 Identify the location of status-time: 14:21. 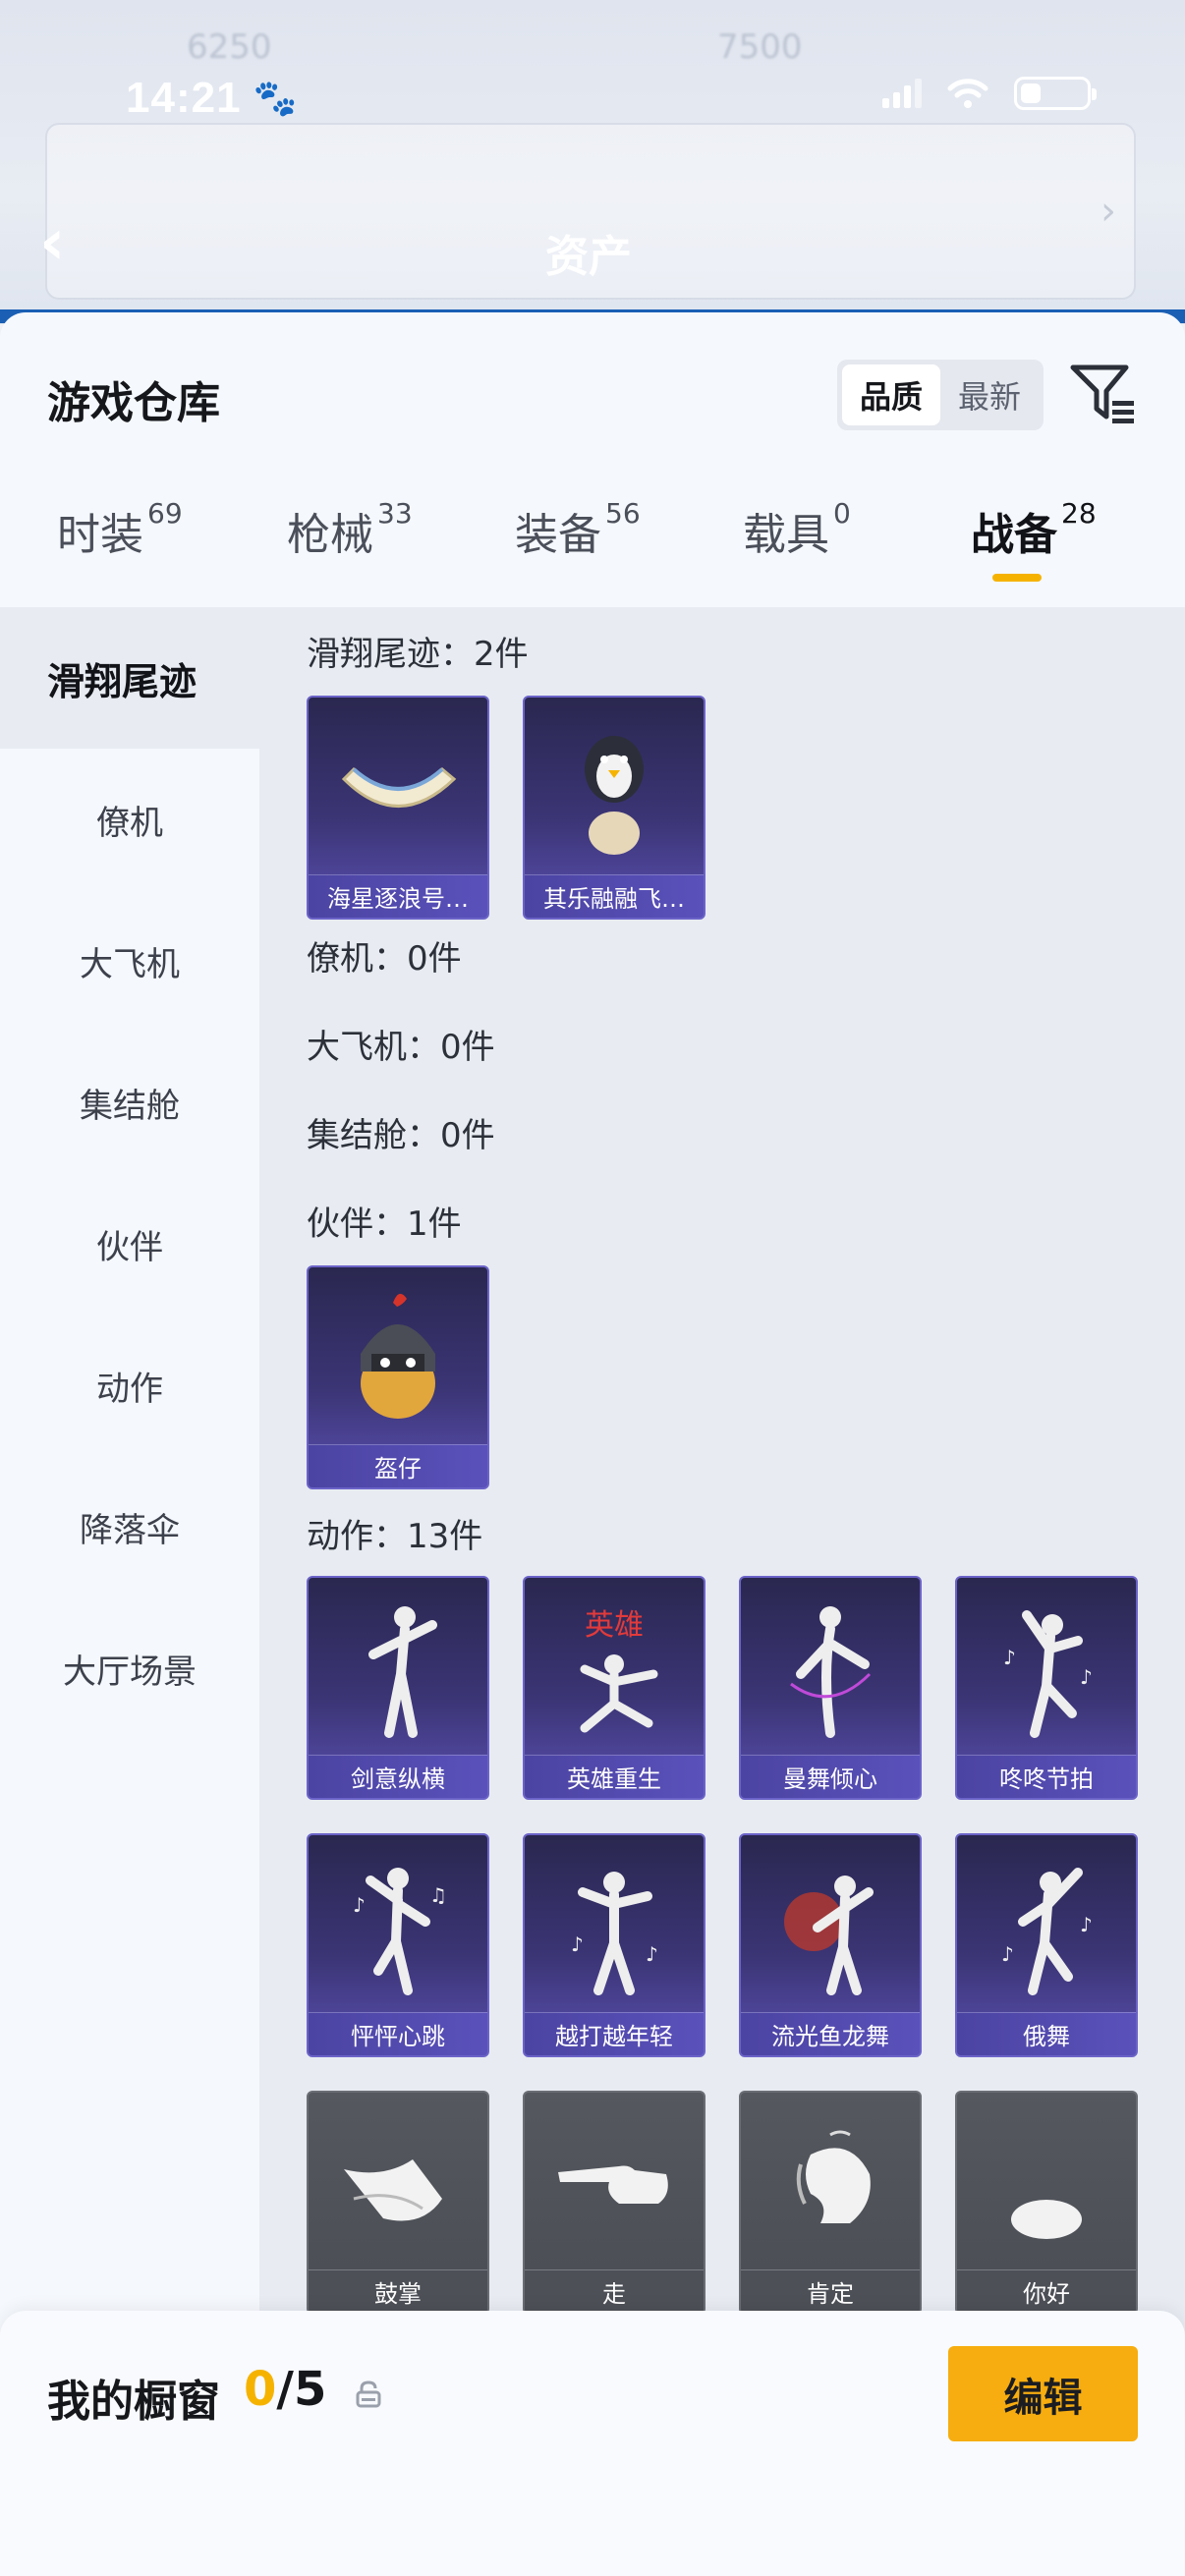
(184, 98).